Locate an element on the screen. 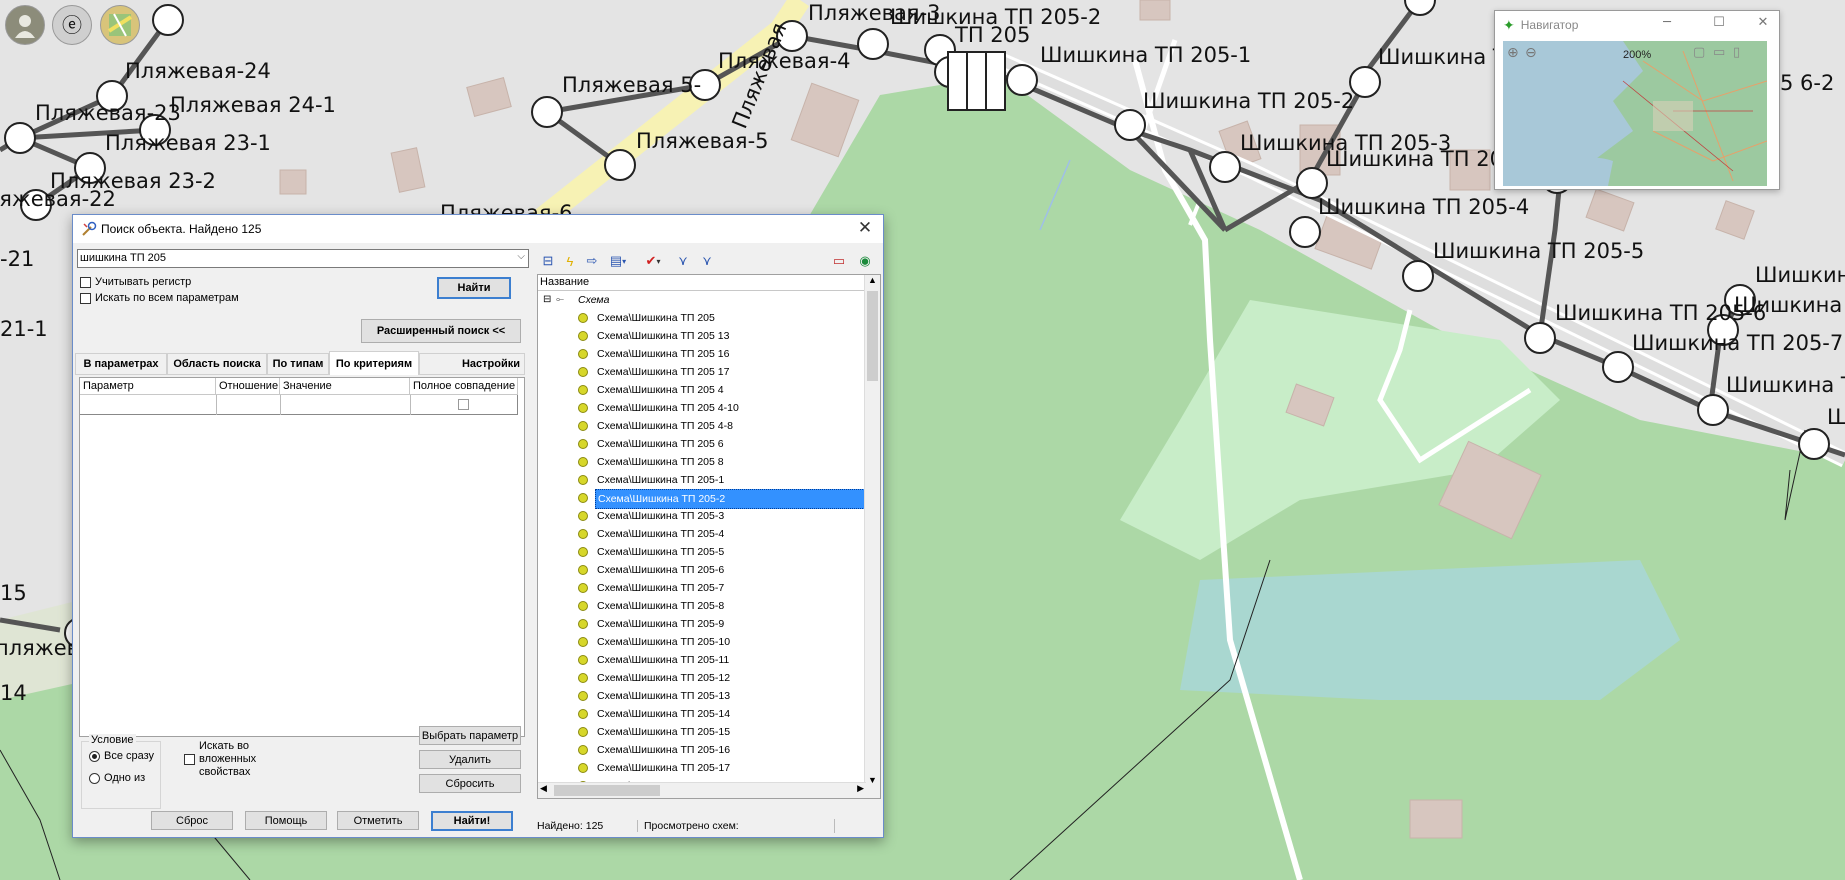 This screenshot has height=880, width=1845. select-param-button: Выбрать параметр is located at coordinates (470, 735).